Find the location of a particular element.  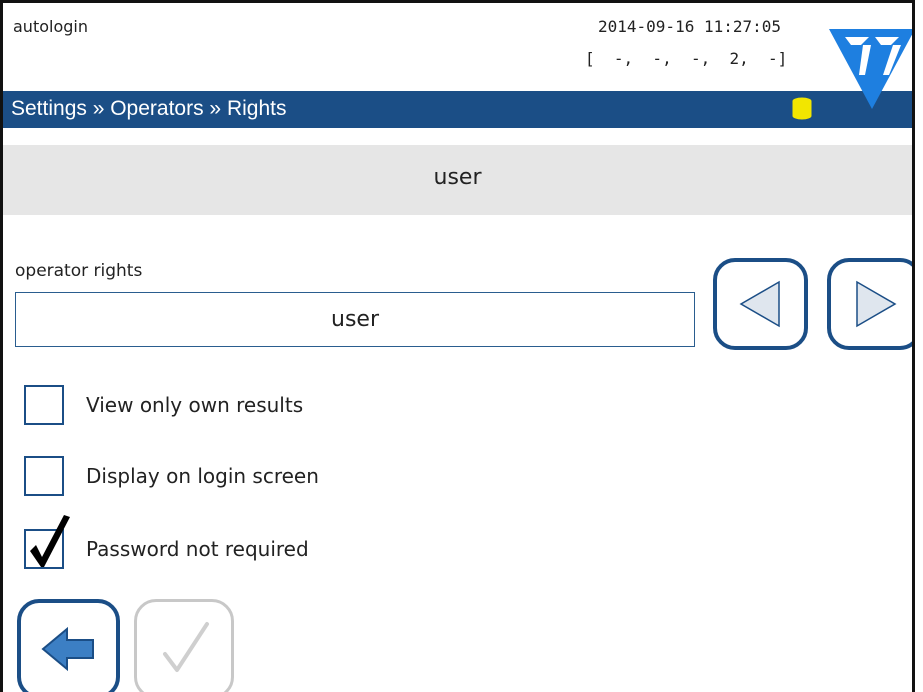

page-title-band: user is located at coordinates (457, 180).